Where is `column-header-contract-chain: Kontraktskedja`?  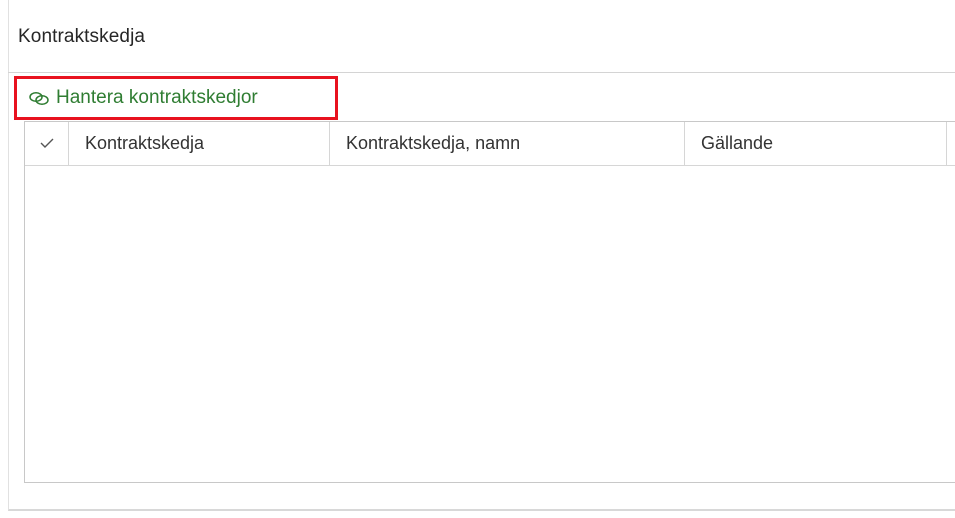 column-header-contract-chain: Kontraktskedja is located at coordinates (199, 143).